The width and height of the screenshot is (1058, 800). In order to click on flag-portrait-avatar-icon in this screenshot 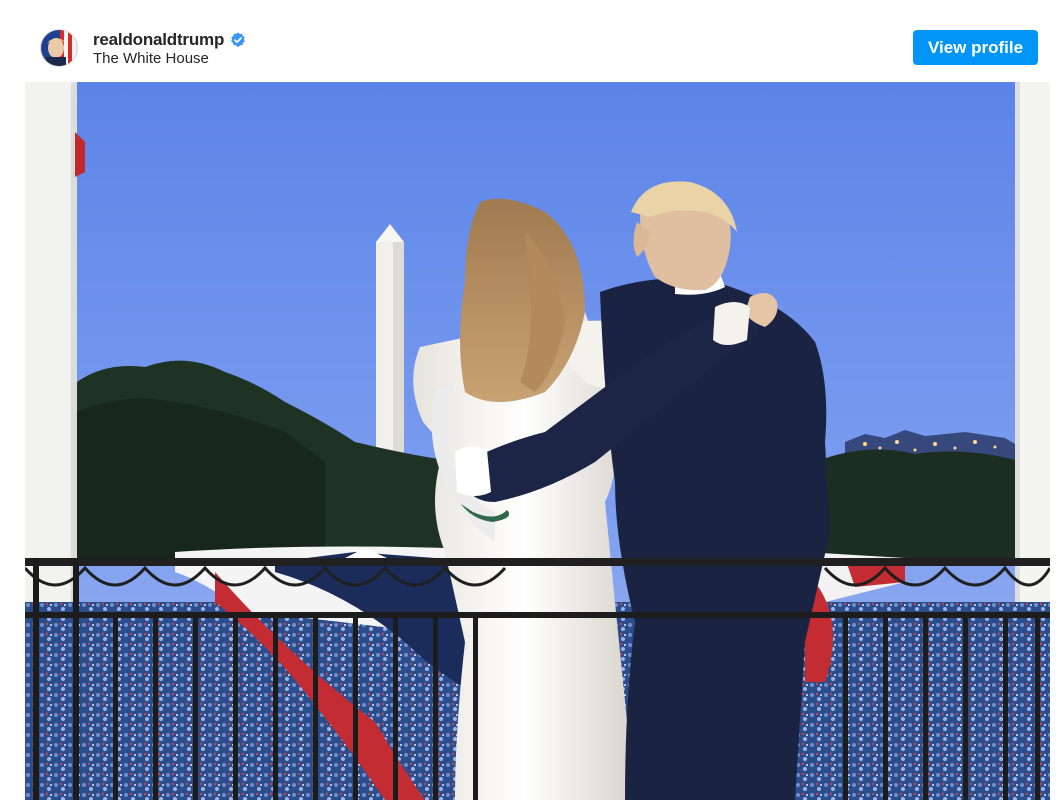, I will do `click(59, 48)`.